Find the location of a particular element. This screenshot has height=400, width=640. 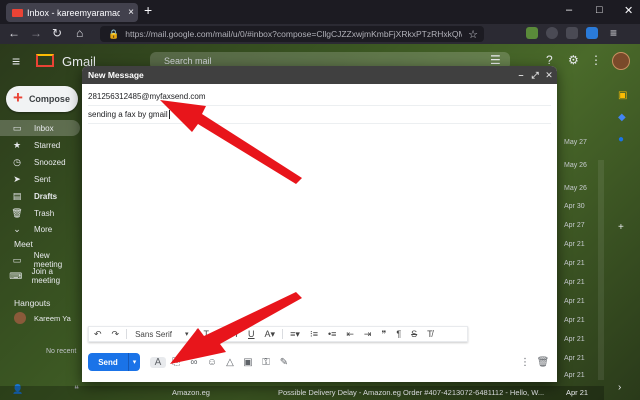

avatar is located at coordinates (621, 61).